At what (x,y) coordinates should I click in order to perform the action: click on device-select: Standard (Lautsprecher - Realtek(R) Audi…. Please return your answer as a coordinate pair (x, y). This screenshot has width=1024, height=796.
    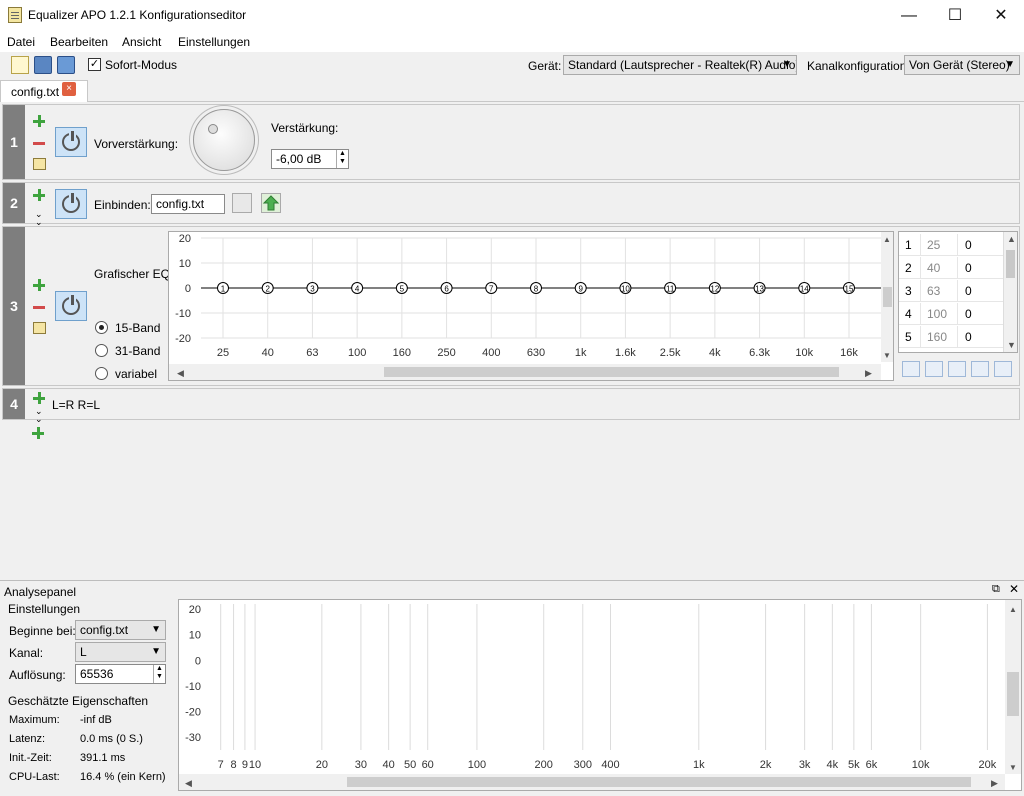
    Looking at the image, I should click on (680, 65).